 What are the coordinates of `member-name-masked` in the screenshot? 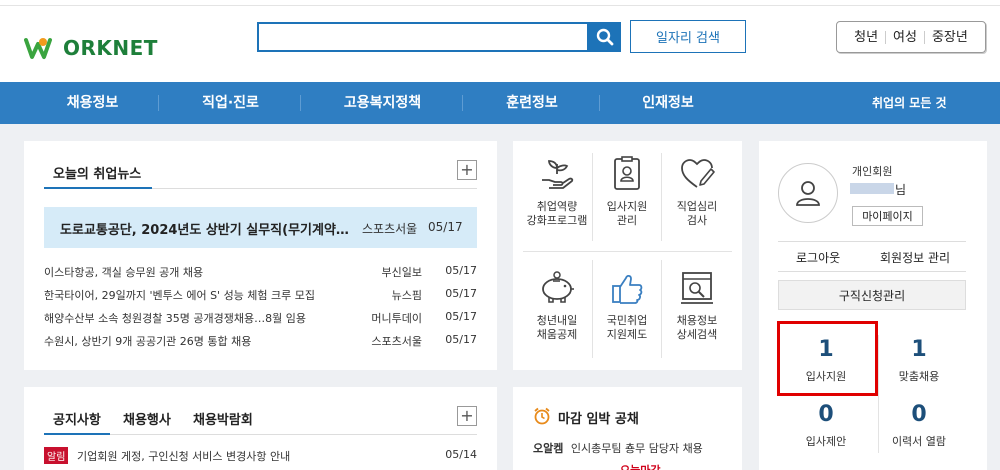 It's located at (872, 188).